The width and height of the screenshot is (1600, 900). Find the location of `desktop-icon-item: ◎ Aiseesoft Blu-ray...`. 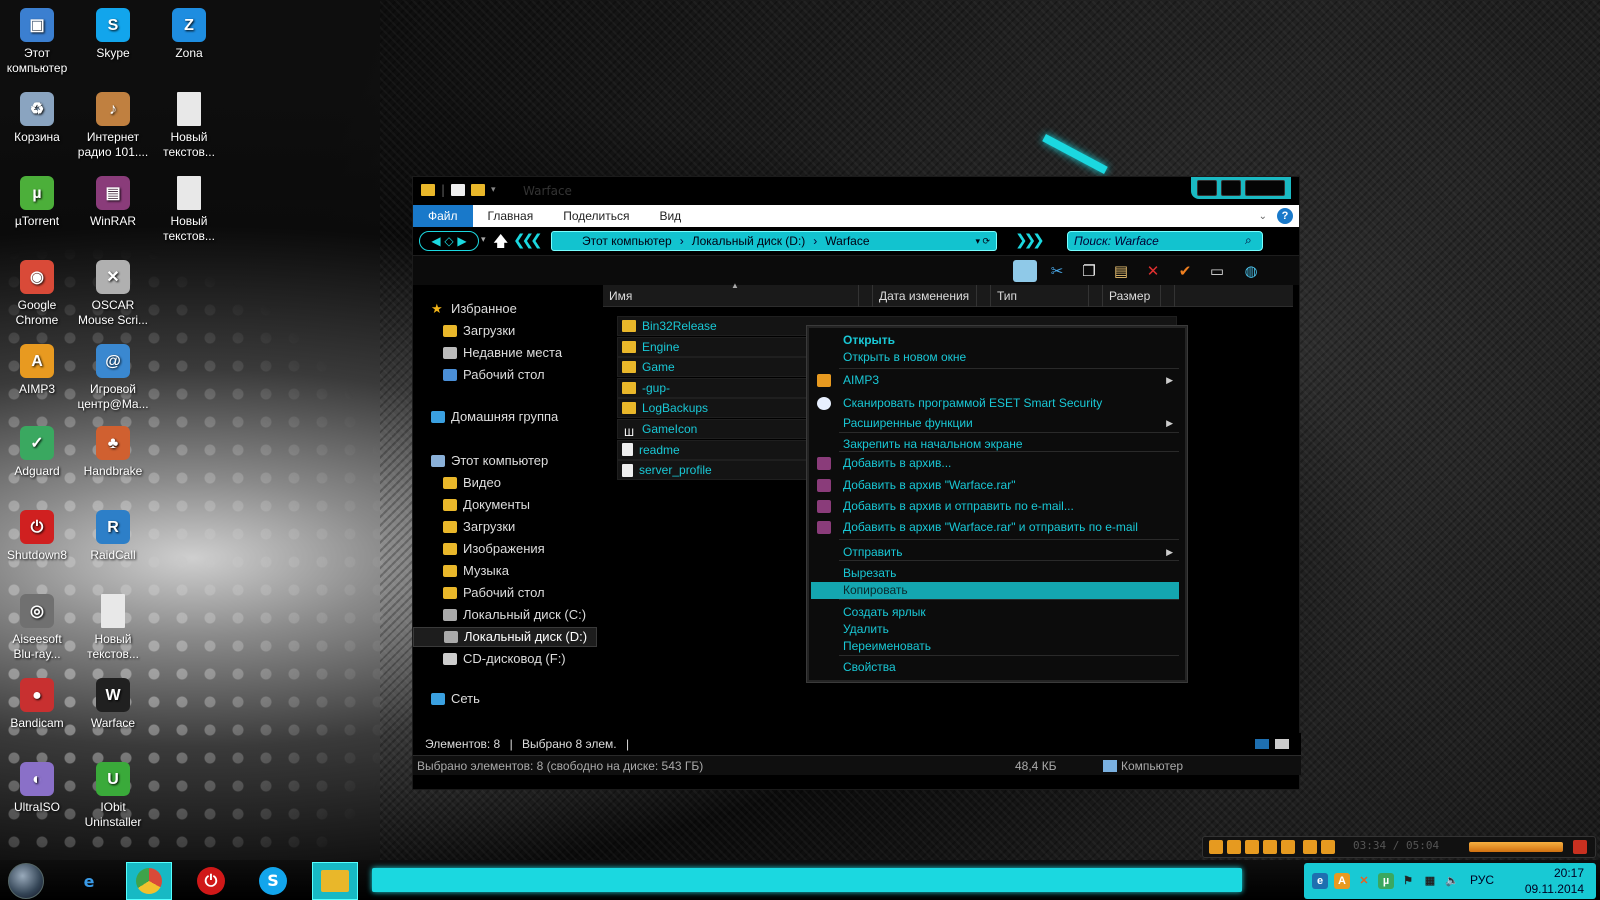

desktop-icon-item: ◎ Aiseesoft Blu-ray... is located at coordinates (37, 625).